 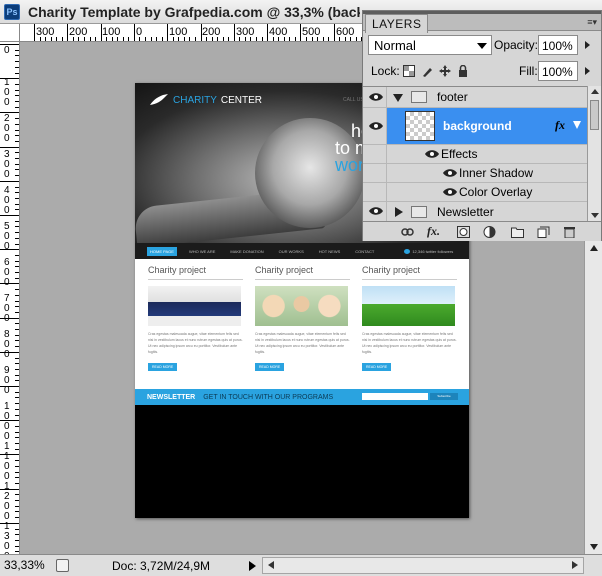 What do you see at coordinates (195, 272) in the screenshot?
I see `project-title: Charity project` at bounding box center [195, 272].